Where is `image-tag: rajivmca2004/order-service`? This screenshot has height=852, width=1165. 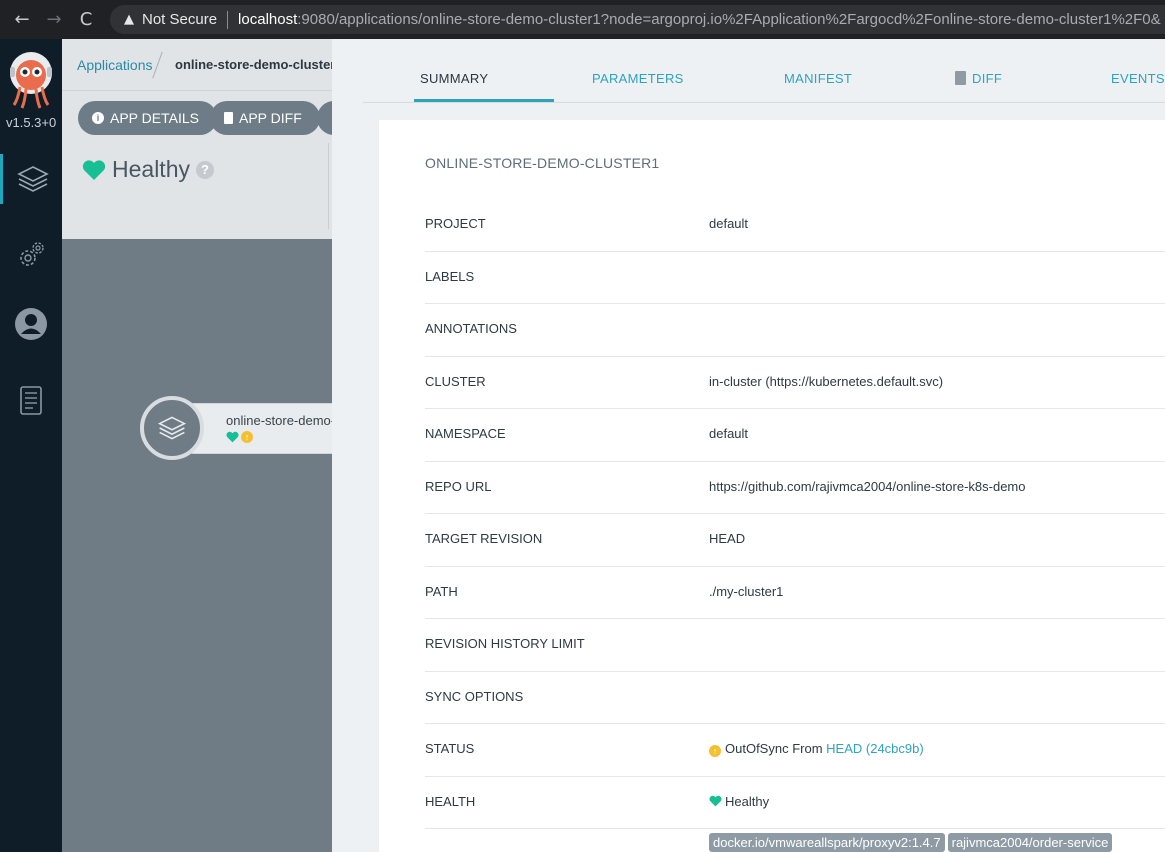
image-tag: rajivmca2004/order-service is located at coordinates (1030, 842).